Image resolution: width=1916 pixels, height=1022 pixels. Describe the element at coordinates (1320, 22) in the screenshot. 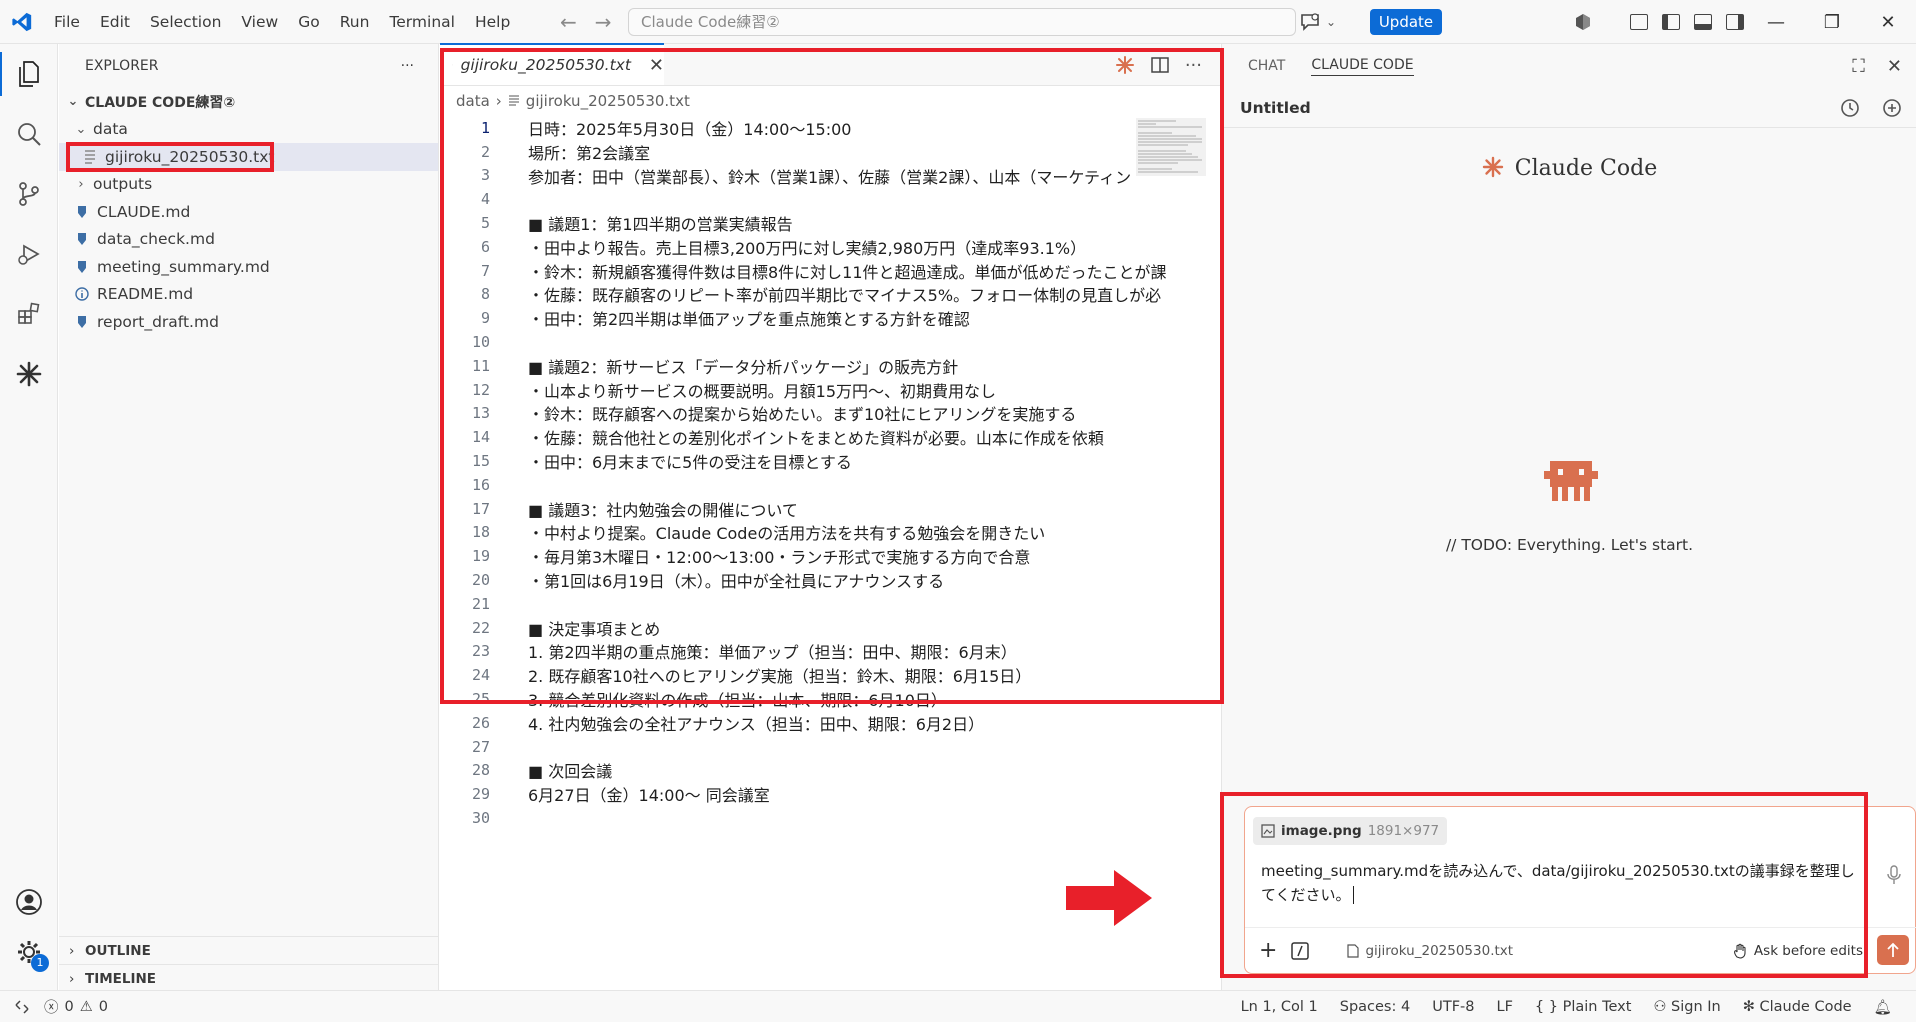

I see `copilot-chat-icon: ⌄` at that location.